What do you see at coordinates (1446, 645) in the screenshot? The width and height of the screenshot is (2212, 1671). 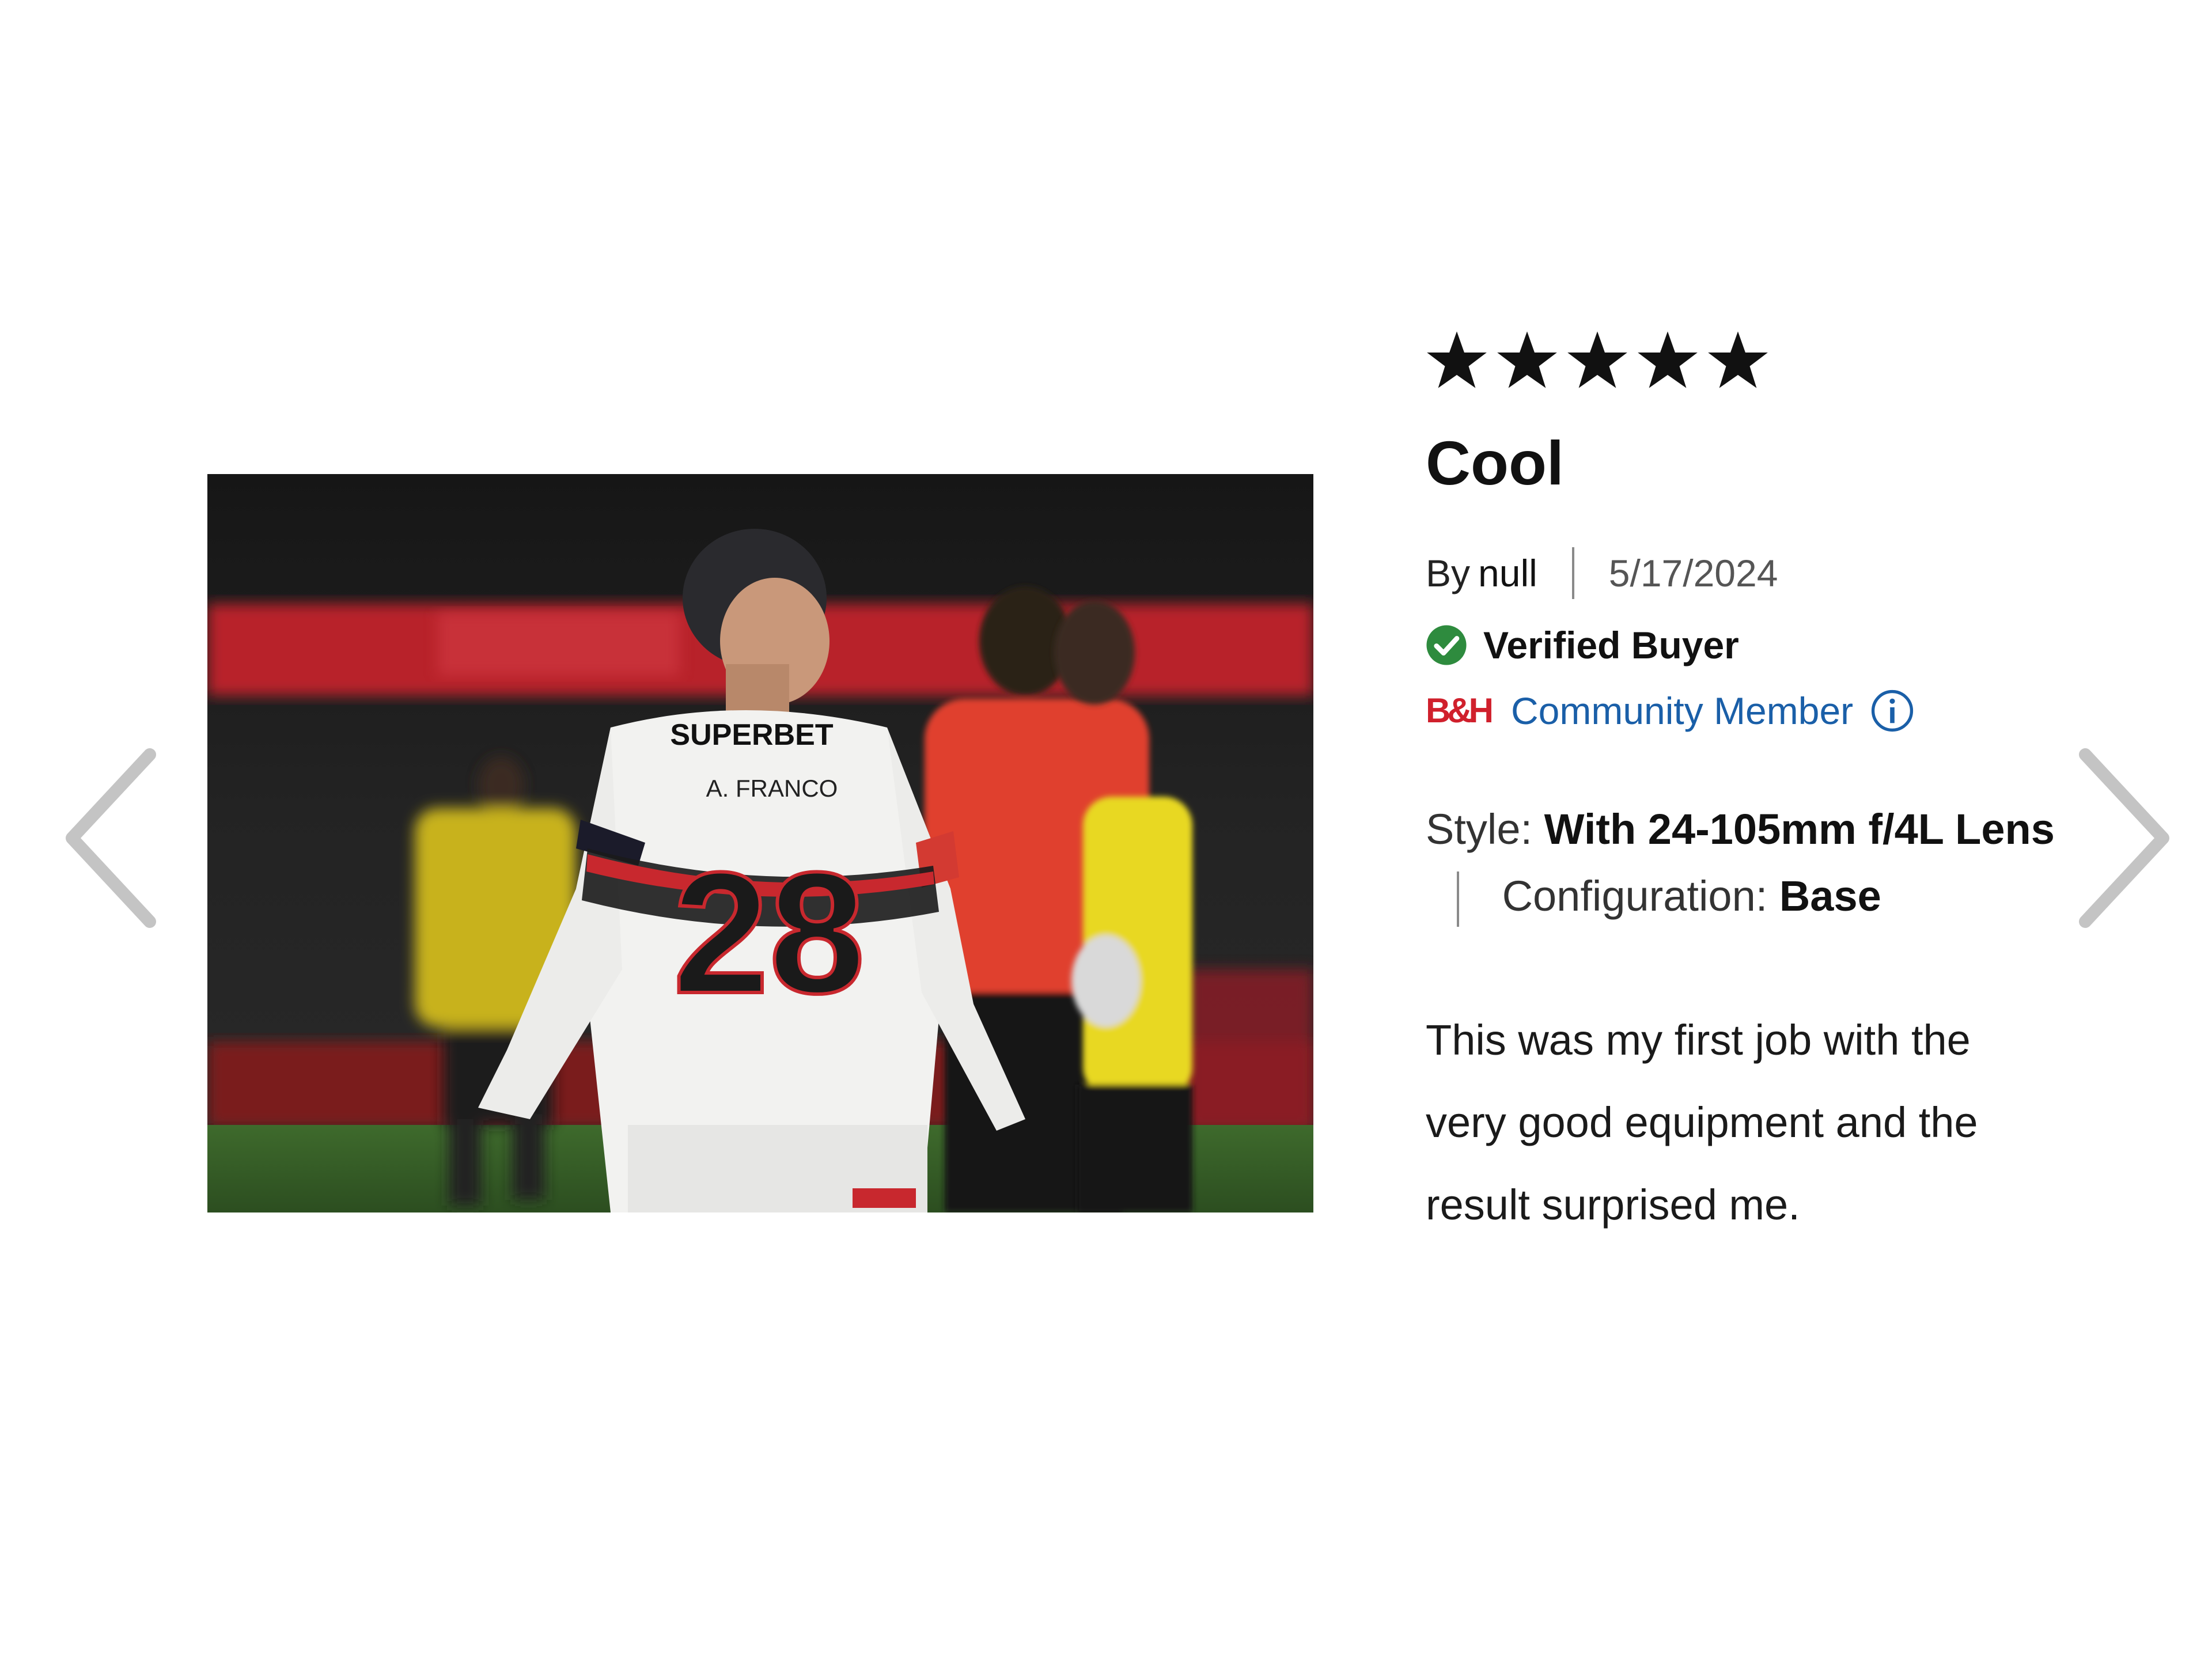 I see `check-circle-icon` at bounding box center [1446, 645].